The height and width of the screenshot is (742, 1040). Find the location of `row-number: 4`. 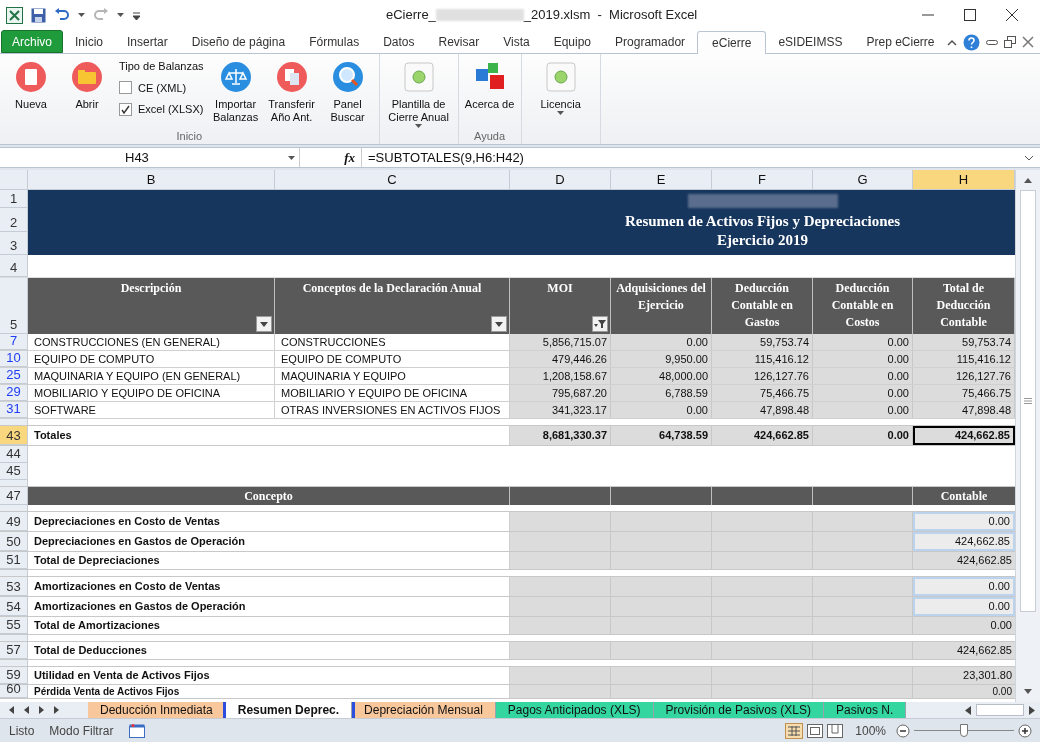

row-number: 4 is located at coordinates (14, 266).